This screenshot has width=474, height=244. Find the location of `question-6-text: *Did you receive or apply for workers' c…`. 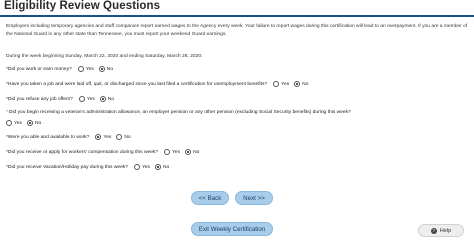

question-6-text: *Did you receive or apply for workers' c… is located at coordinates (82, 152).